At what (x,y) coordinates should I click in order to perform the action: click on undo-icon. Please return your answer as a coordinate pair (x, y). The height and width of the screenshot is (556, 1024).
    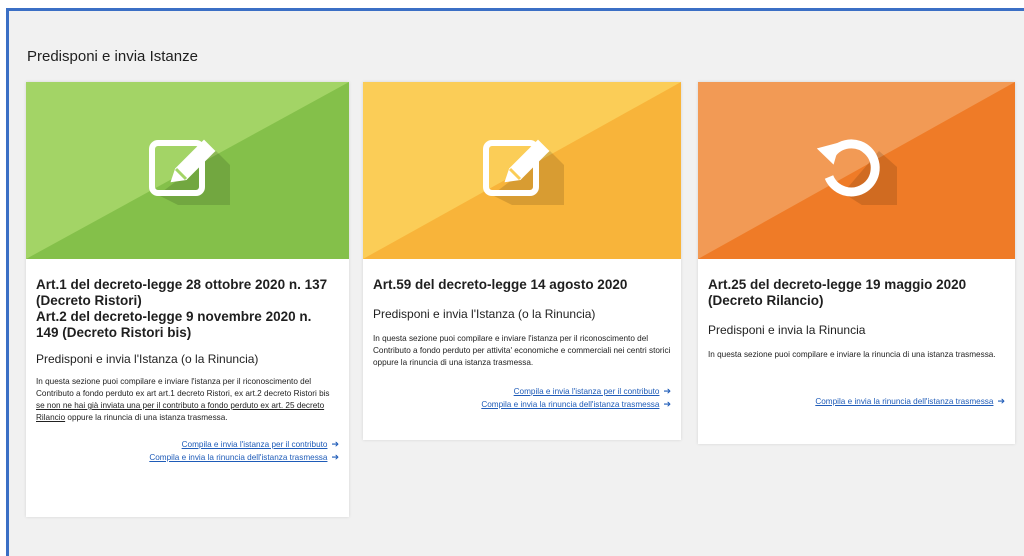
    Looking at the image, I should click on (856, 171).